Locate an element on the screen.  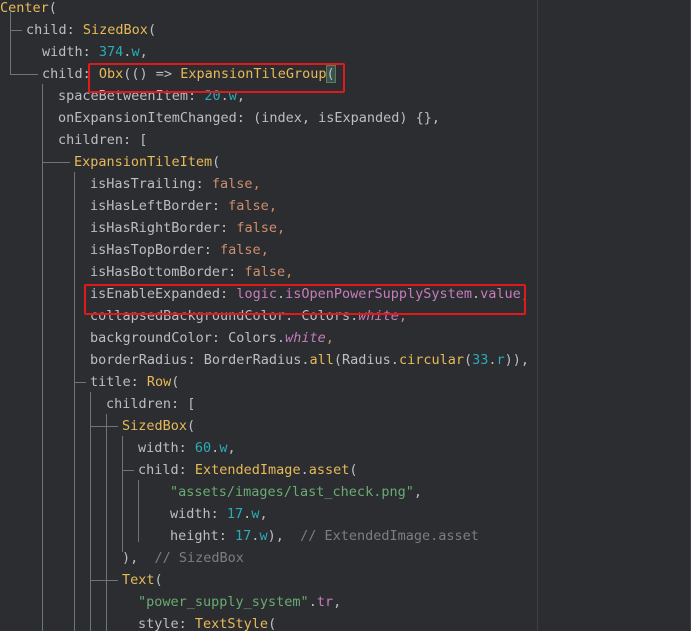
code-line: Center( is located at coordinates (28, 9).